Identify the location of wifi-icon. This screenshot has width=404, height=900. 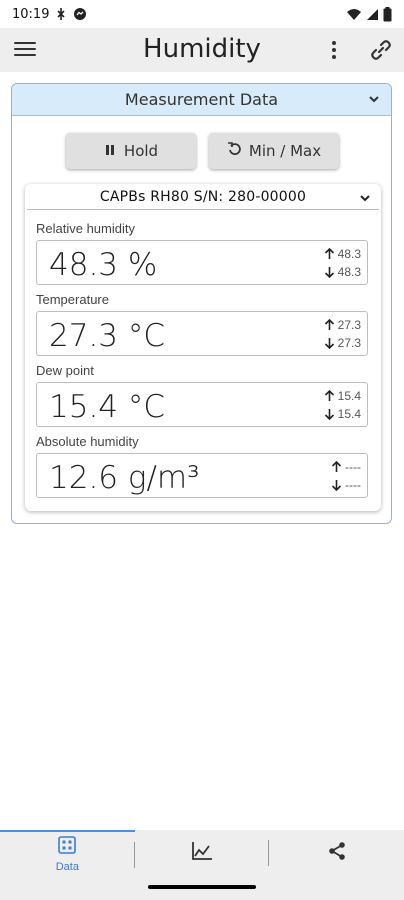
(354, 14).